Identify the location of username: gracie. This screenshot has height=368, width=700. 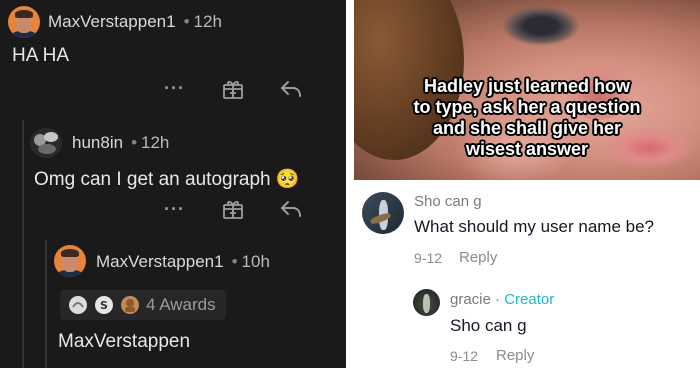
(470, 299).